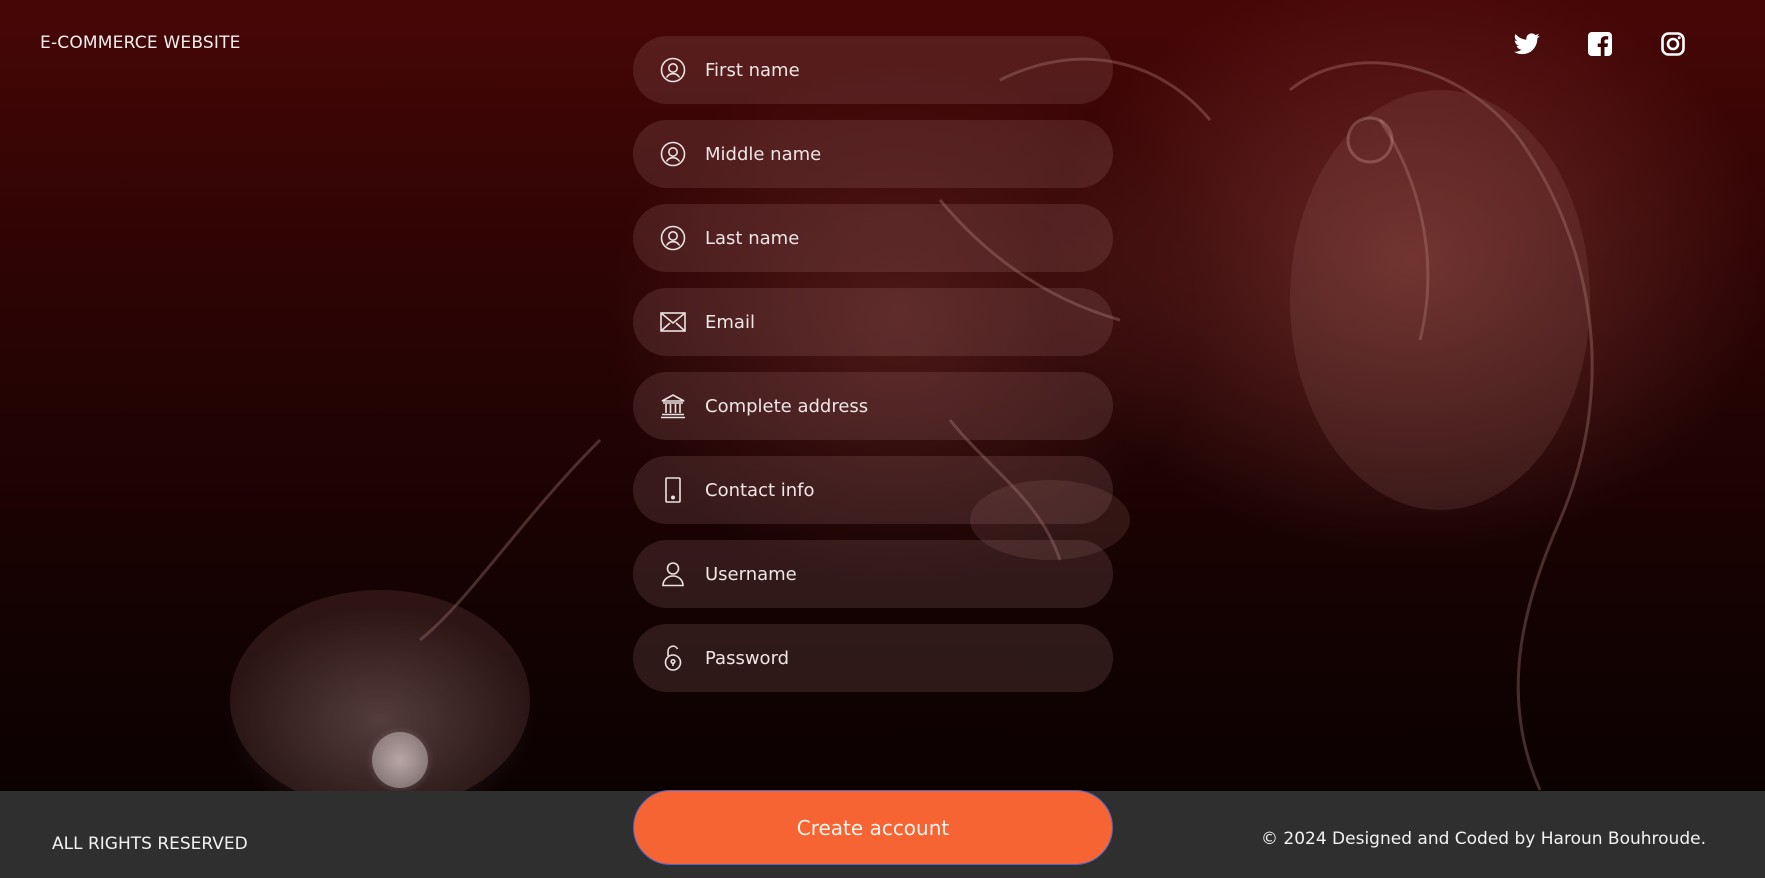 This screenshot has height=878, width=1765. I want to click on username-field, so click(873, 574).